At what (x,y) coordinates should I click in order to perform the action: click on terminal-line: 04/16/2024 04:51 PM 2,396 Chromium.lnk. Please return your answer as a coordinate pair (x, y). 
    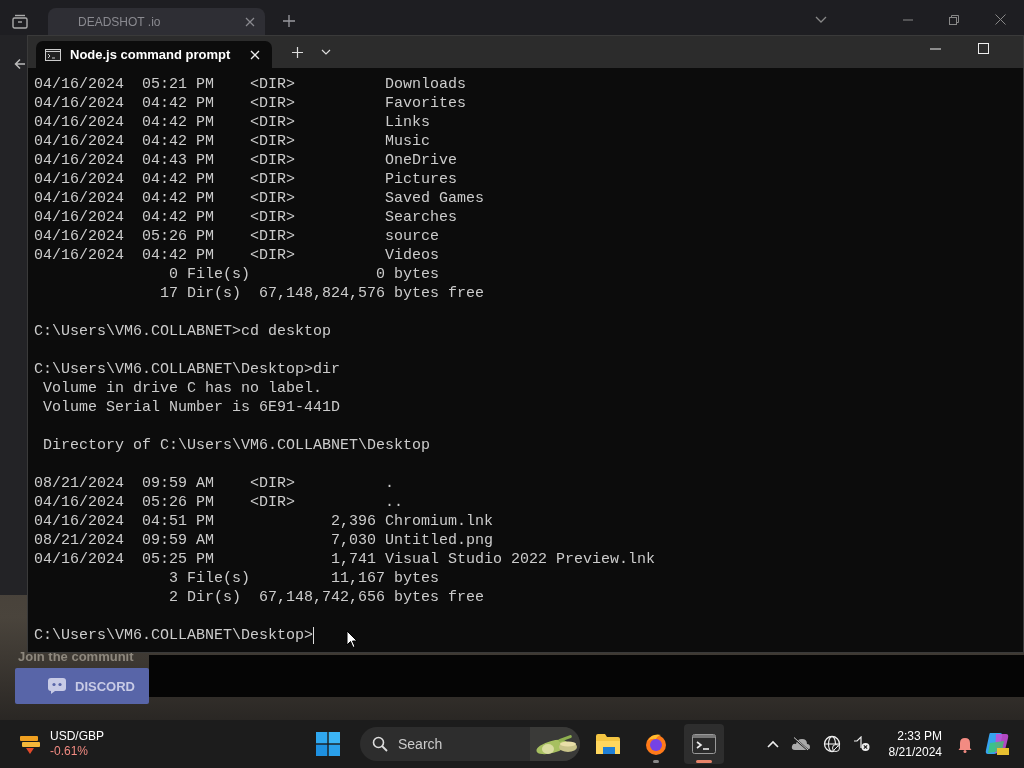
    Looking at the image, I should click on (264, 521).